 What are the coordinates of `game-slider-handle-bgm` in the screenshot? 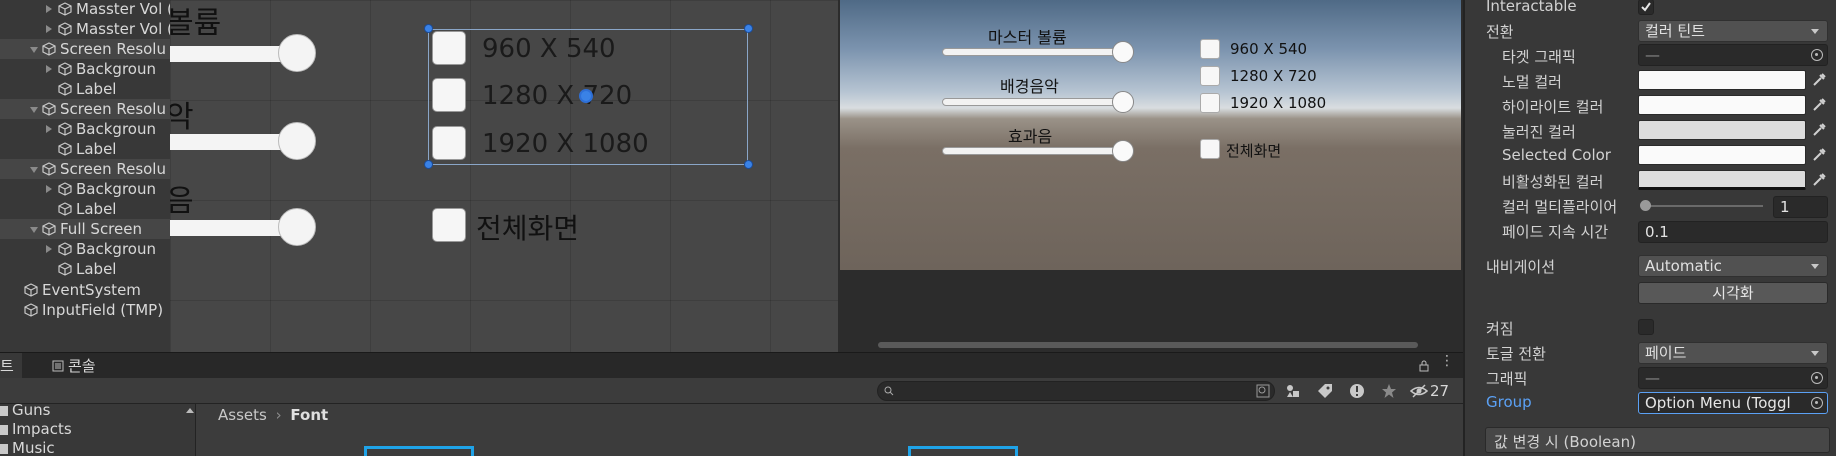 It's located at (1123, 102).